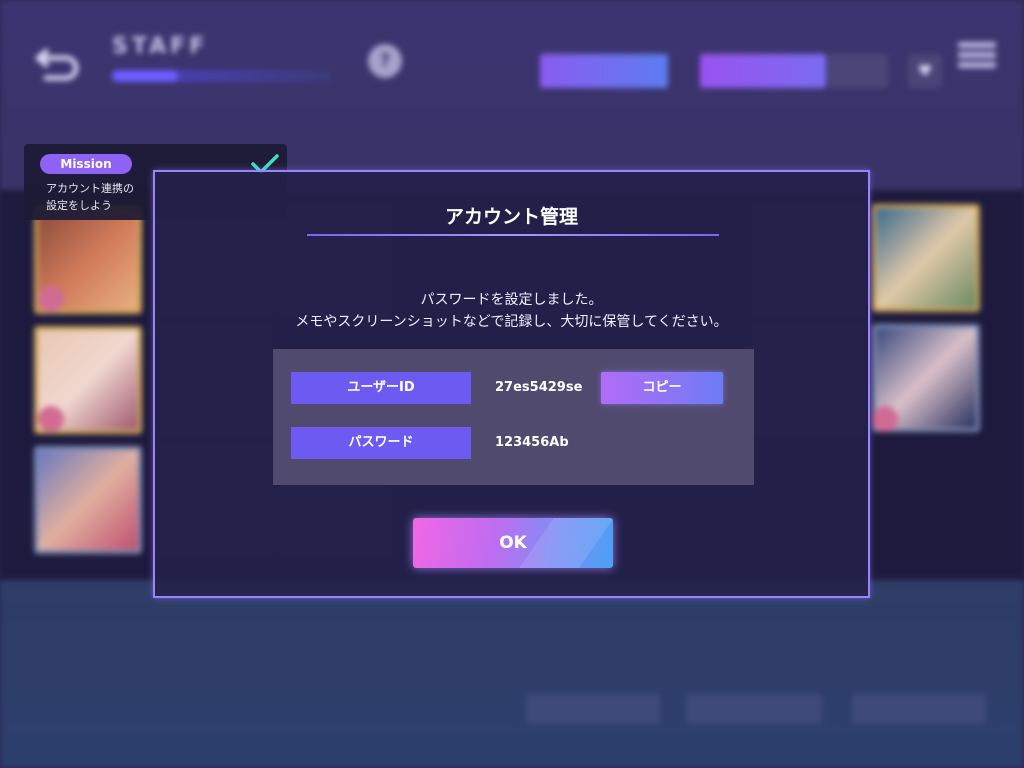 The width and height of the screenshot is (1024, 768). Describe the element at coordinates (90, 188) in the screenshot. I see `mission-text-line-1: アカウント連携の` at that location.